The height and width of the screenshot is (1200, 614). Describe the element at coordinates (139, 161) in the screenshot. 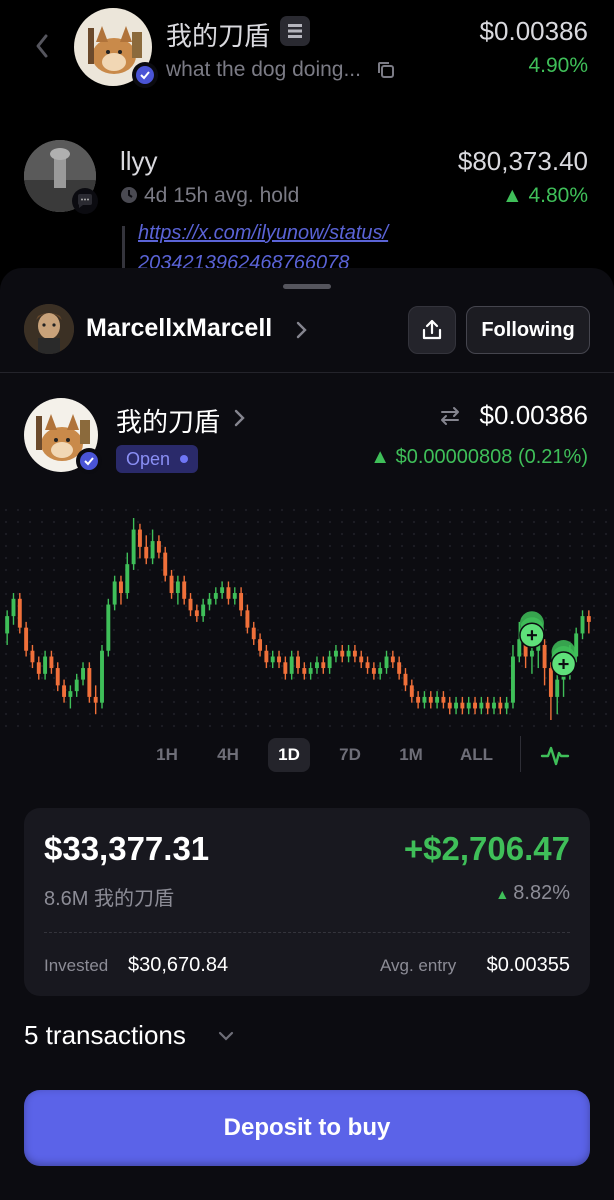

I see `feed-item-title: llyy` at that location.